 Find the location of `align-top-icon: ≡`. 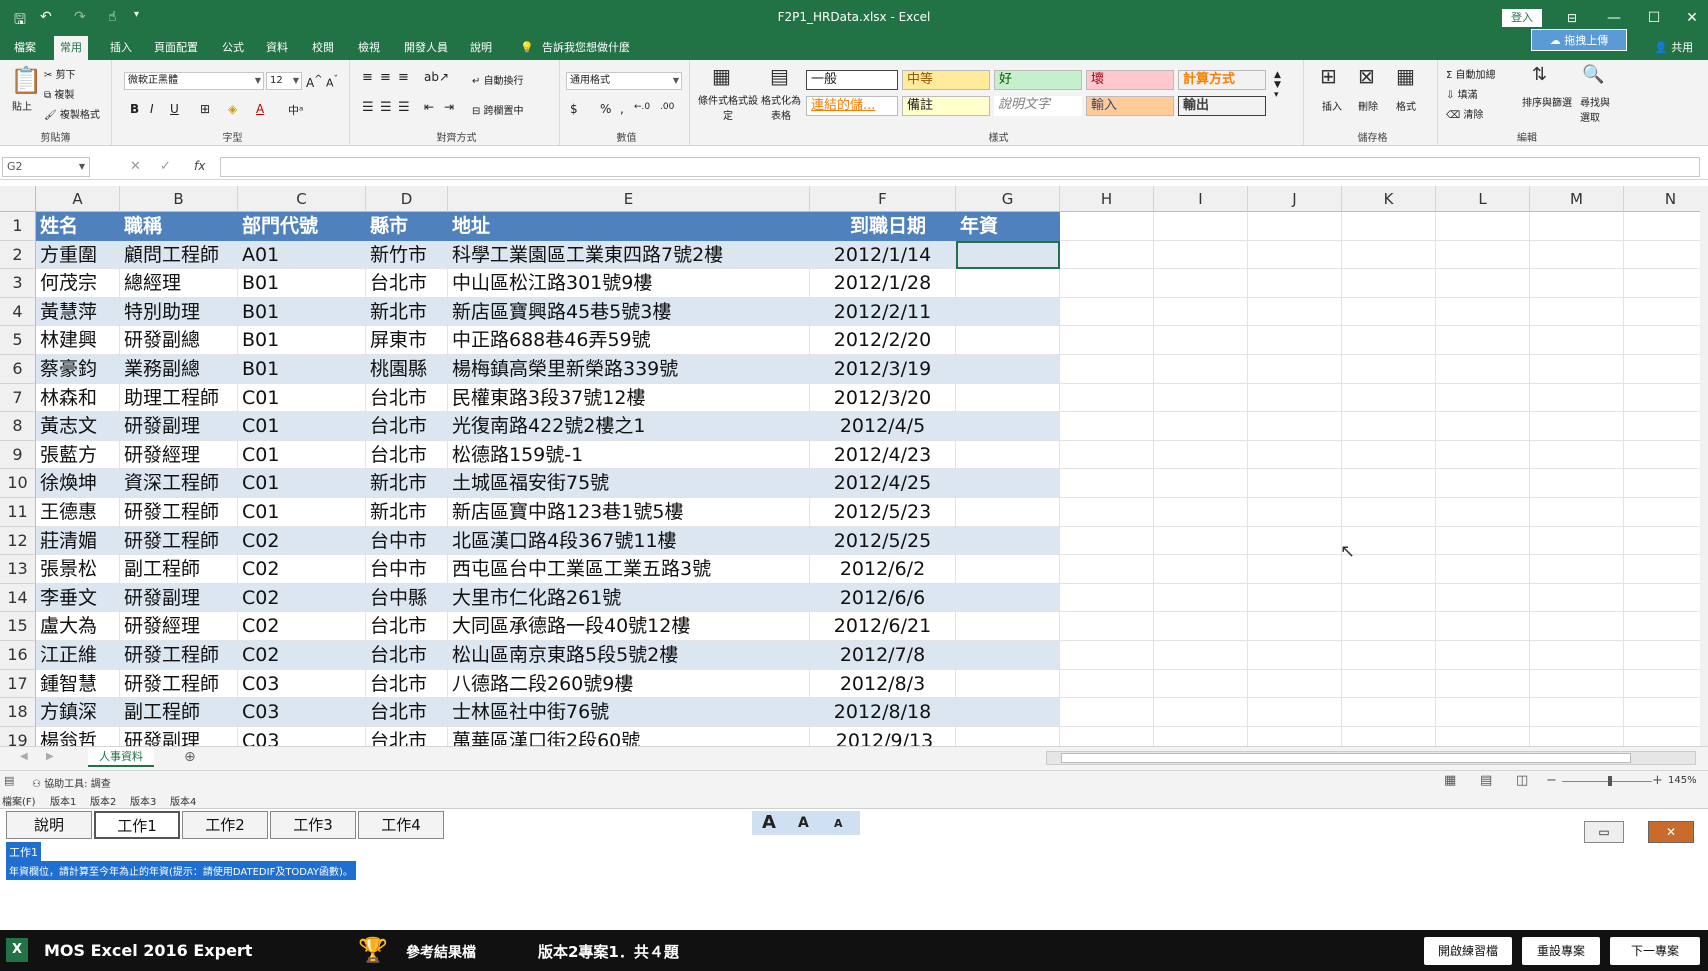

align-top-icon: ≡ is located at coordinates (367, 77).